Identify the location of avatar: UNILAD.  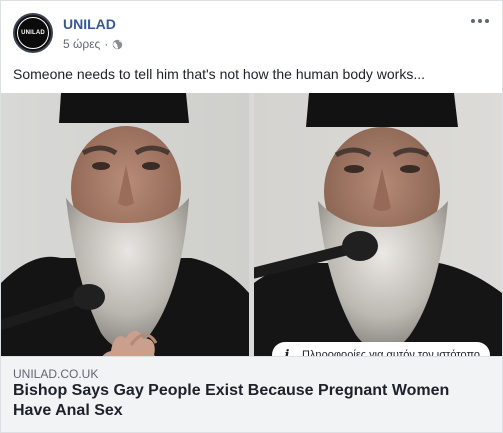
(33, 33).